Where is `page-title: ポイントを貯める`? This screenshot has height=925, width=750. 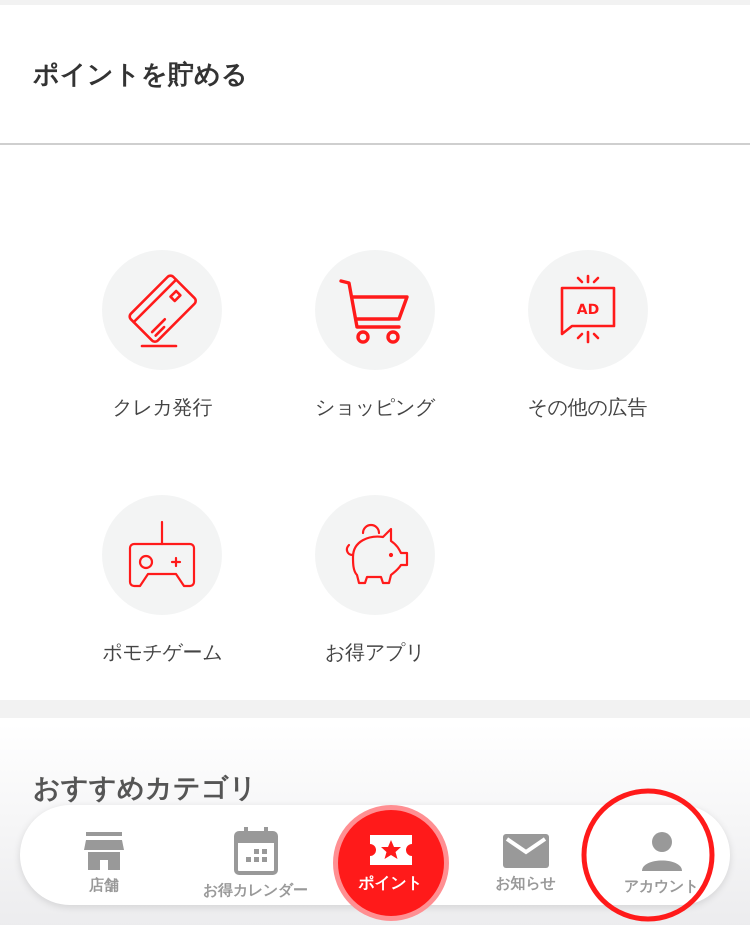
page-title: ポイントを貯める is located at coordinates (140, 75).